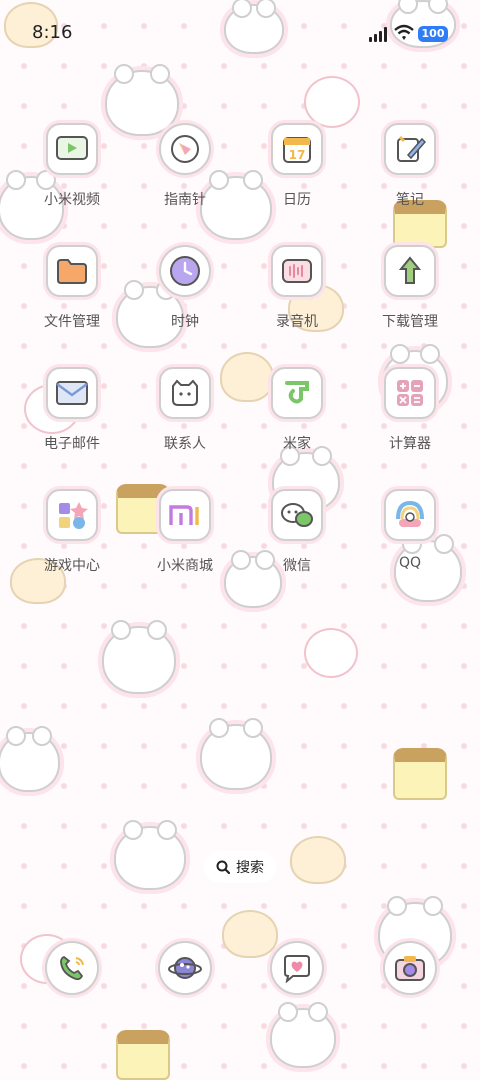 The height and width of the screenshot is (1080, 480). I want to click on dock-phone, so click(72, 968).